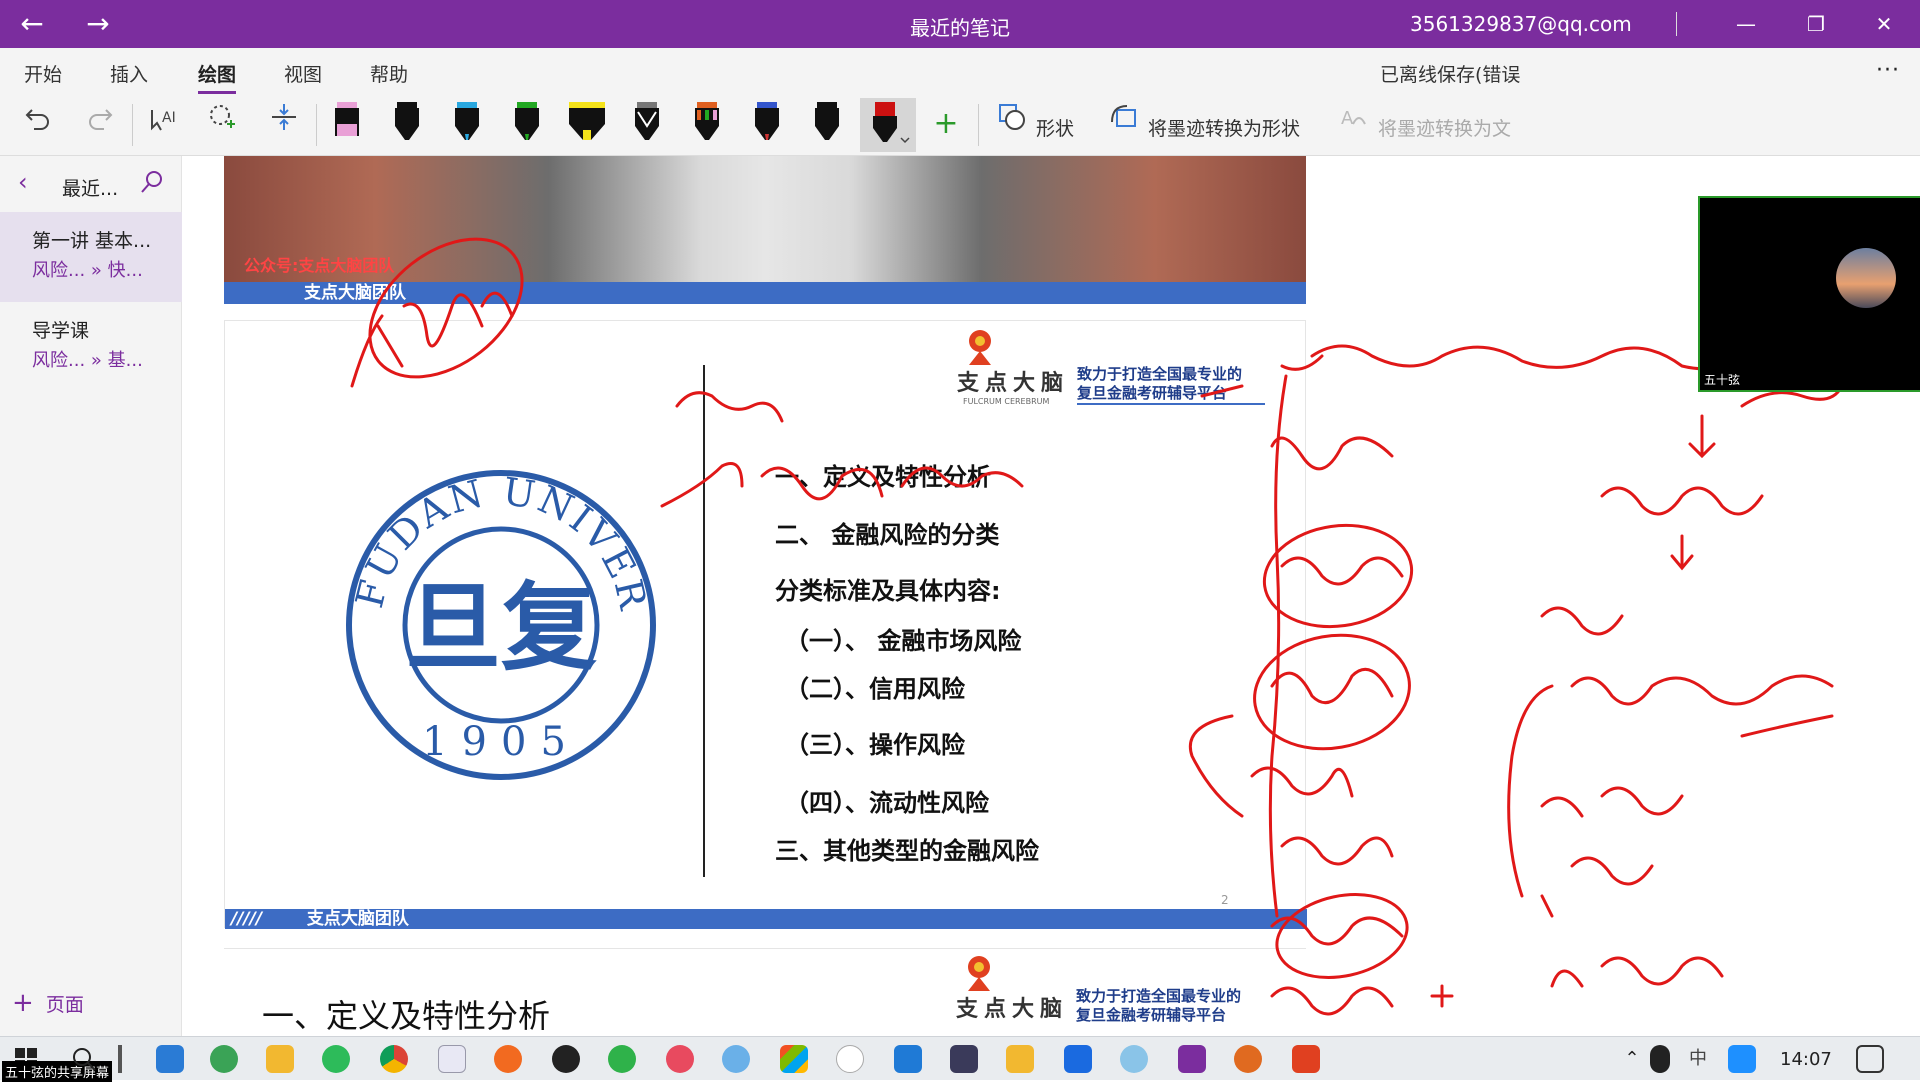 The image size is (1920, 1082). What do you see at coordinates (960, 28) in the screenshot?
I see `window-title: 最近的笔记` at bounding box center [960, 28].